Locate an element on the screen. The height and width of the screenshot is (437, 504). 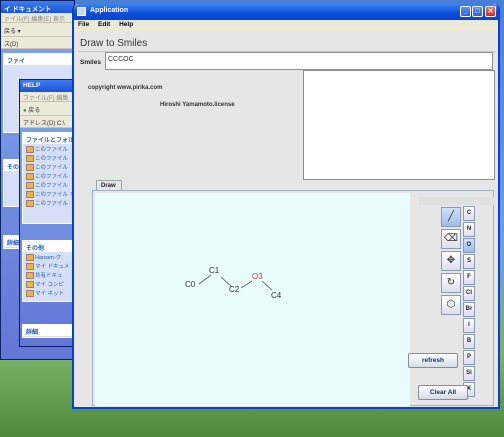
atom-o3: O3 is located at coordinates (257, 276).